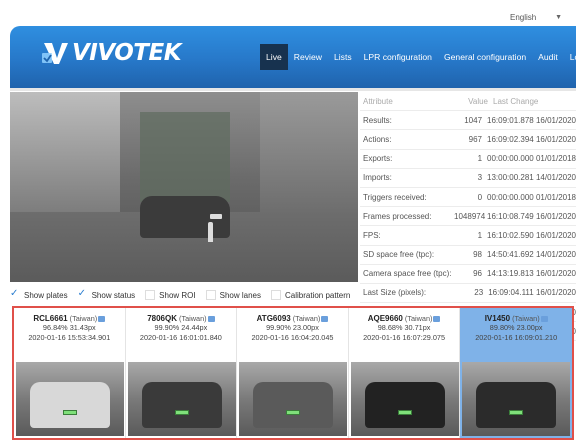  I want to click on stats-last-change: 14:50:41.692 14/01/2020, so click(531, 255).